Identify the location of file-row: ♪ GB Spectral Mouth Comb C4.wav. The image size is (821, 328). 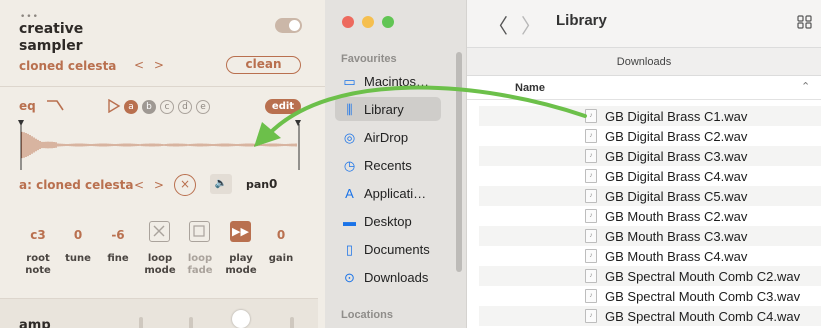
(650, 316).